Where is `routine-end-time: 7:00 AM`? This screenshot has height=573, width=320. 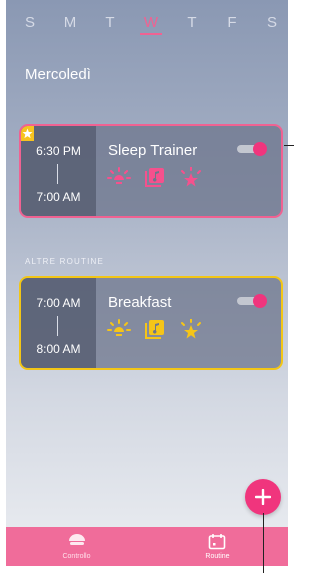 routine-end-time: 7:00 AM is located at coordinates (58, 197).